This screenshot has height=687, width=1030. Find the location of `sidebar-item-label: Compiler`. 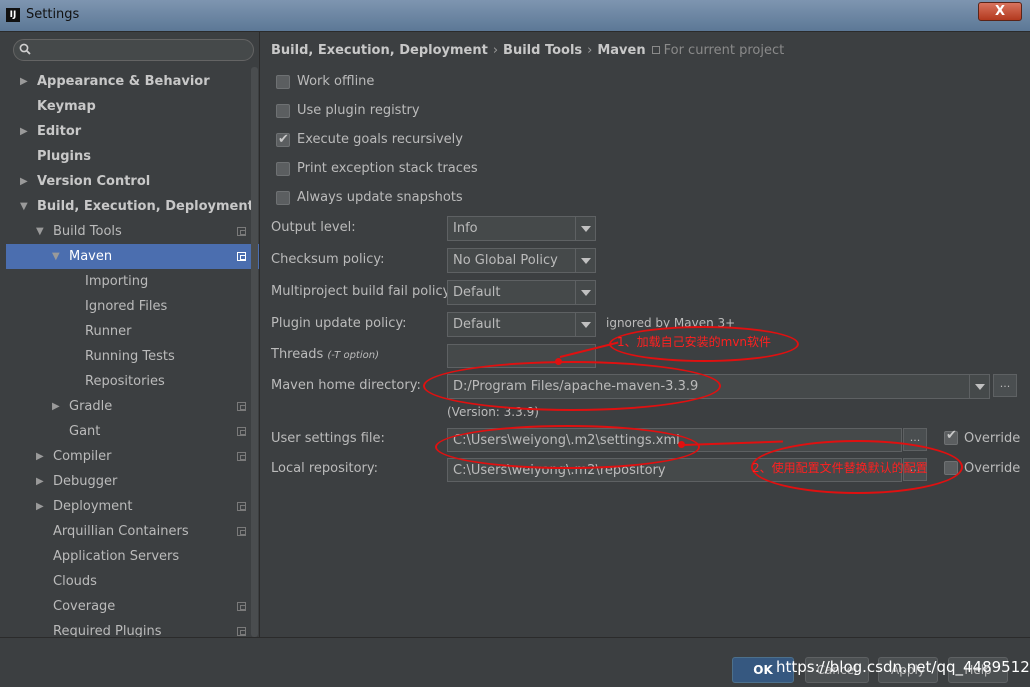

sidebar-item-label: Compiler is located at coordinates (82, 456).